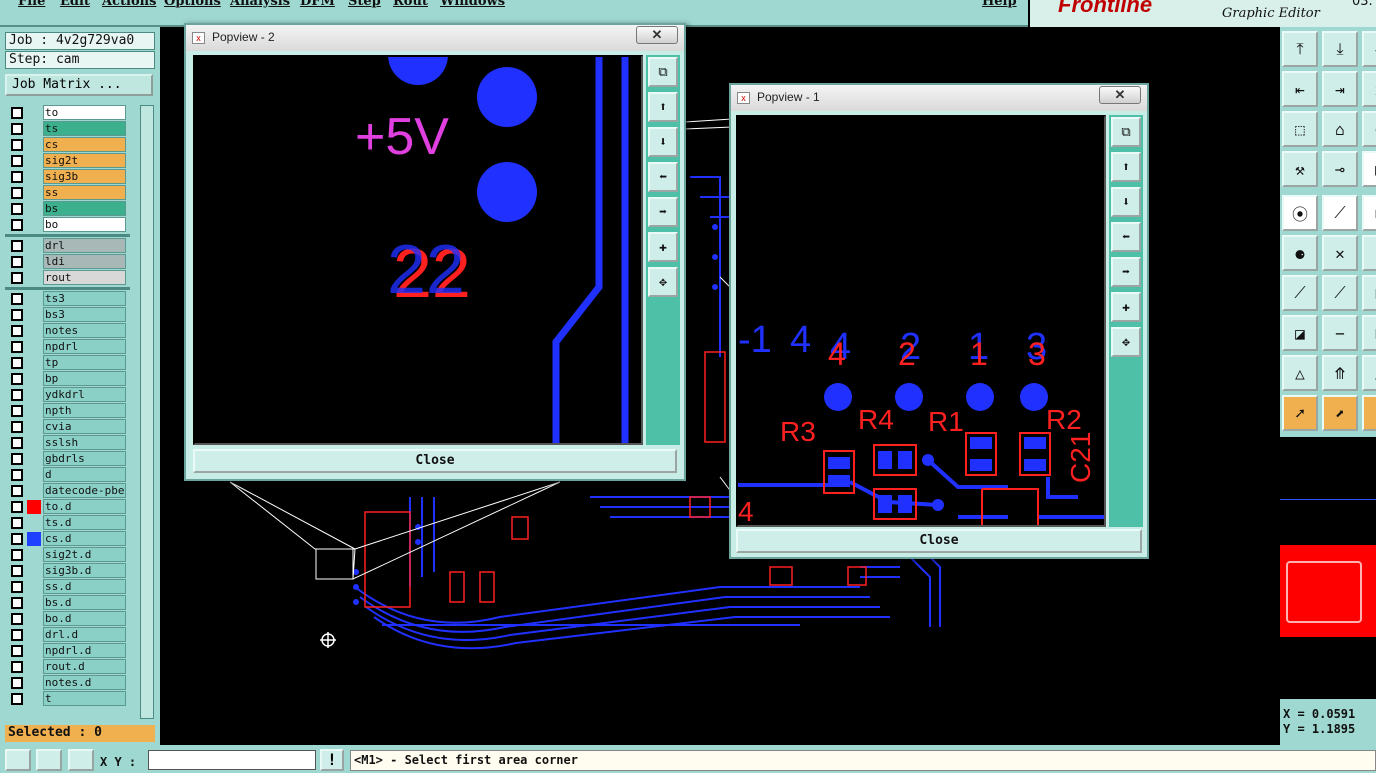 The height and width of the screenshot is (773, 1376). Describe the element at coordinates (1300, 49) in the screenshot. I see `page-up-icon: ⤒` at that location.